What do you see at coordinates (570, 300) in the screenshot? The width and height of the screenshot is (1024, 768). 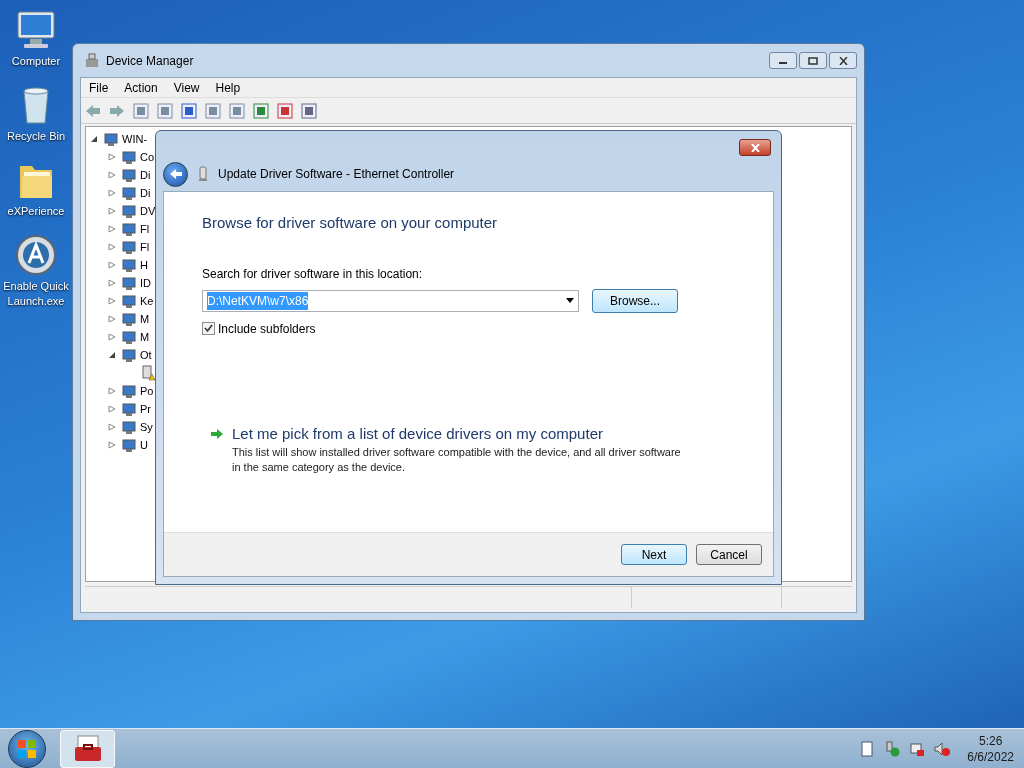 I see `dropdown-arrow-icon` at bounding box center [570, 300].